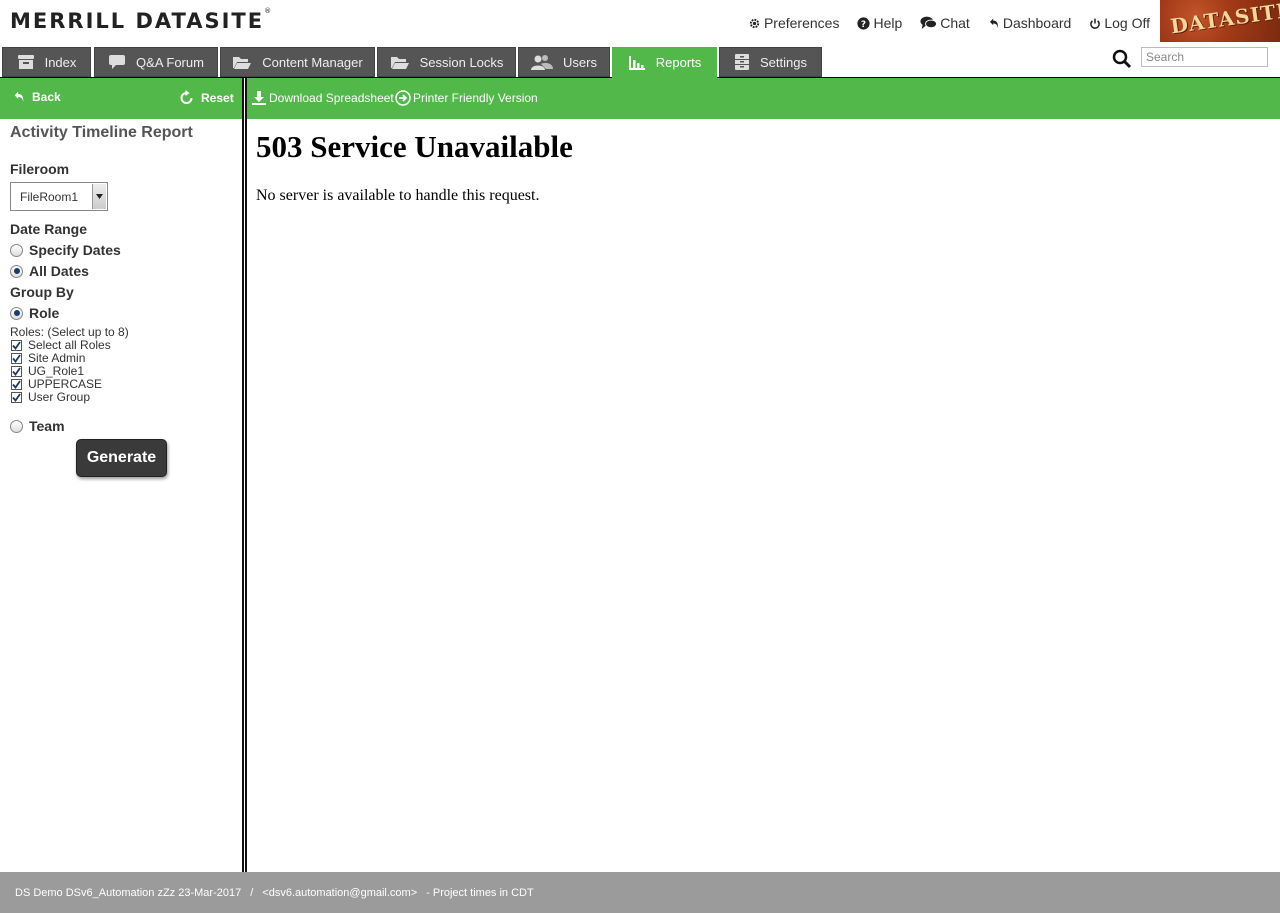 This screenshot has width=1280, height=913. Describe the element at coordinates (36, 97) in the screenshot. I see `back-button: Back` at that location.